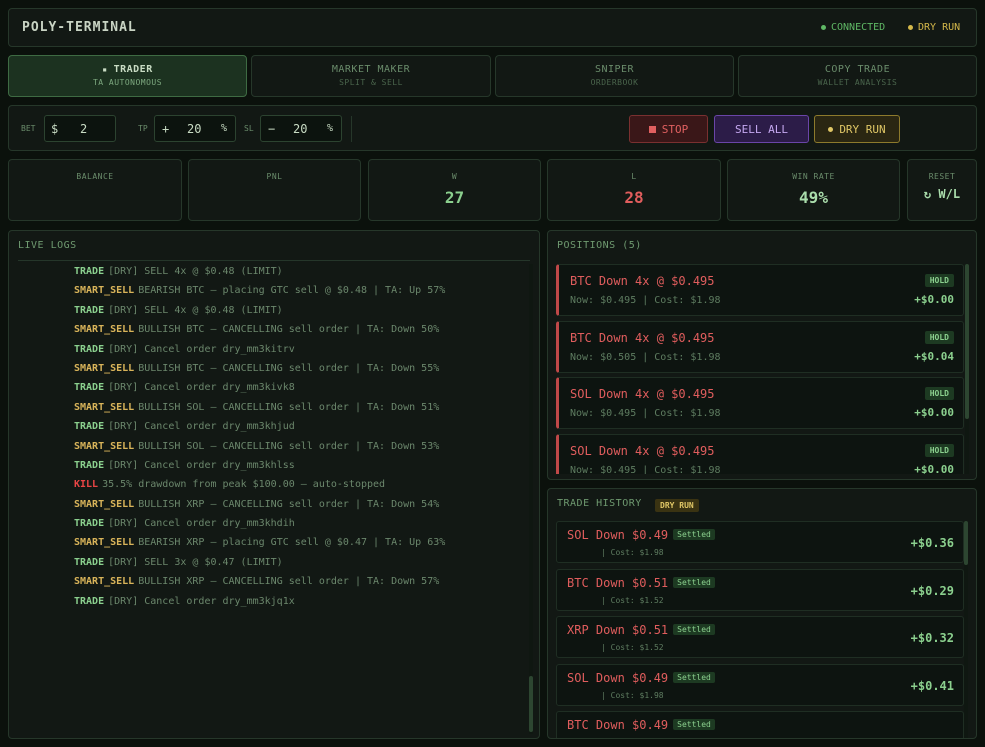 This screenshot has width=985, height=747. Describe the element at coordinates (224, 128) in the screenshot. I see `tp-suffix: %` at that location.